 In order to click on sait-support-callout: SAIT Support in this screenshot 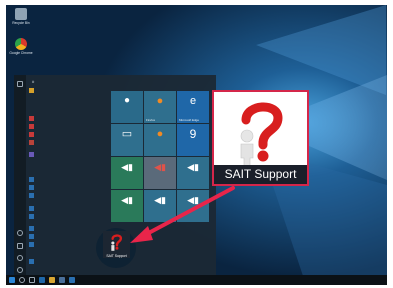, I will do `click(260, 138)`.